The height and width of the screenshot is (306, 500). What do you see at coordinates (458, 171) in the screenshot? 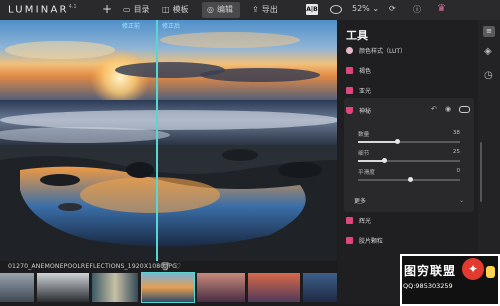
I see `slider-smoothness-value: 0` at bounding box center [458, 171].